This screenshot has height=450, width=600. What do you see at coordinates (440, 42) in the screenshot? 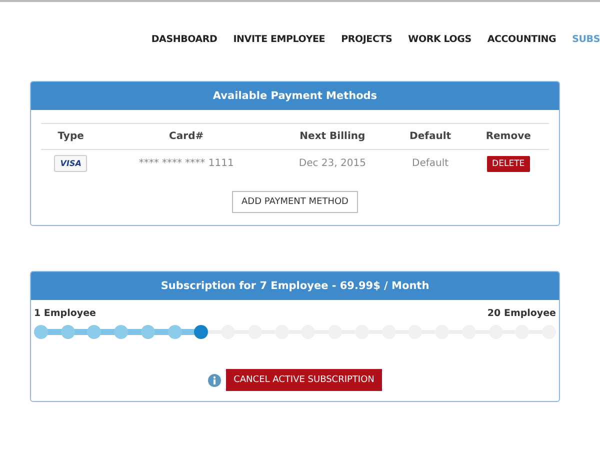
I see `nav-link: WORK LOGS` at bounding box center [440, 42].